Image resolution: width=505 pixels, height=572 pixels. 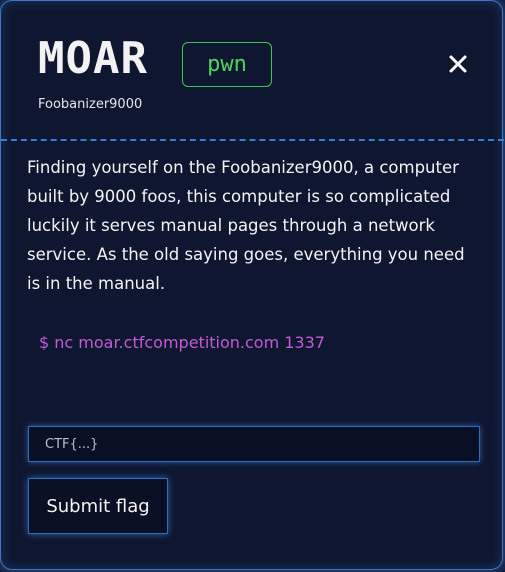 I want to click on close-button, so click(x=458, y=64).